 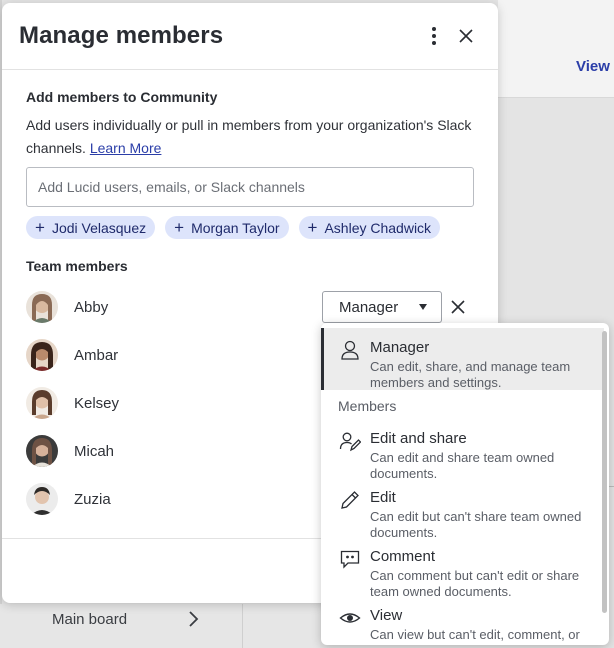 I want to click on member-name: Micah, so click(x=94, y=451).